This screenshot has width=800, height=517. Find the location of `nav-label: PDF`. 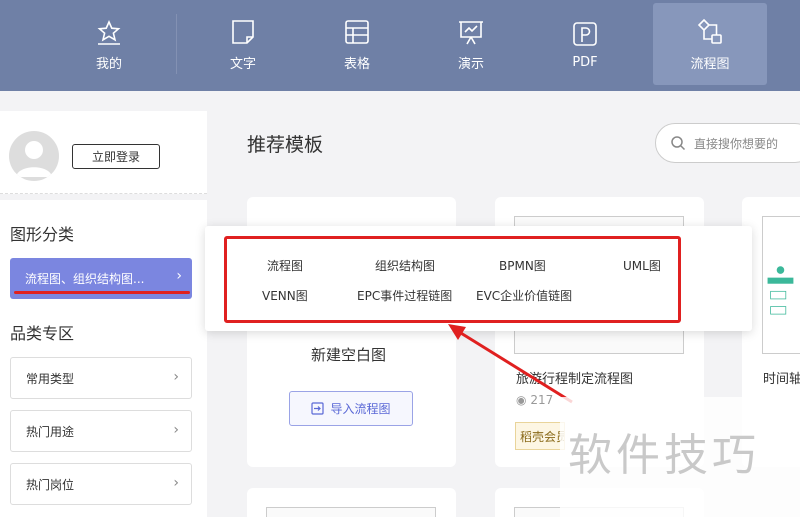

nav-label: PDF is located at coordinates (585, 62).